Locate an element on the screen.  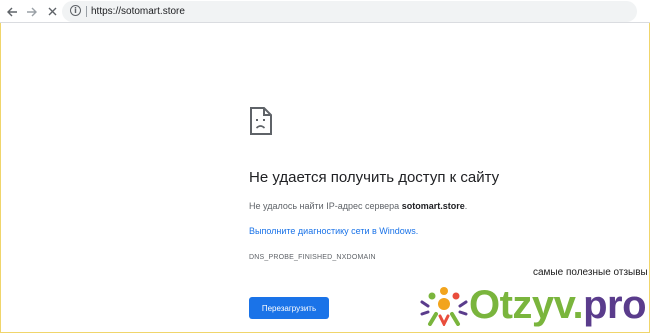
stop-icon is located at coordinates (52, 11).